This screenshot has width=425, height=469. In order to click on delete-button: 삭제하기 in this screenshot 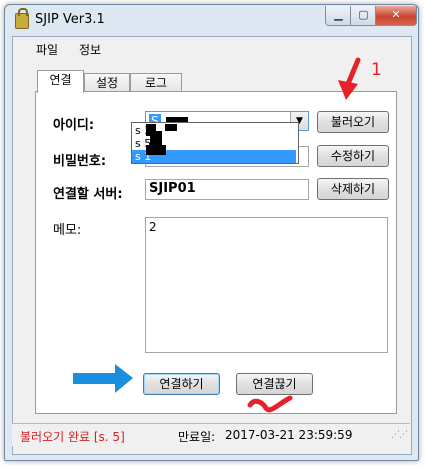, I will do `click(353, 189)`.